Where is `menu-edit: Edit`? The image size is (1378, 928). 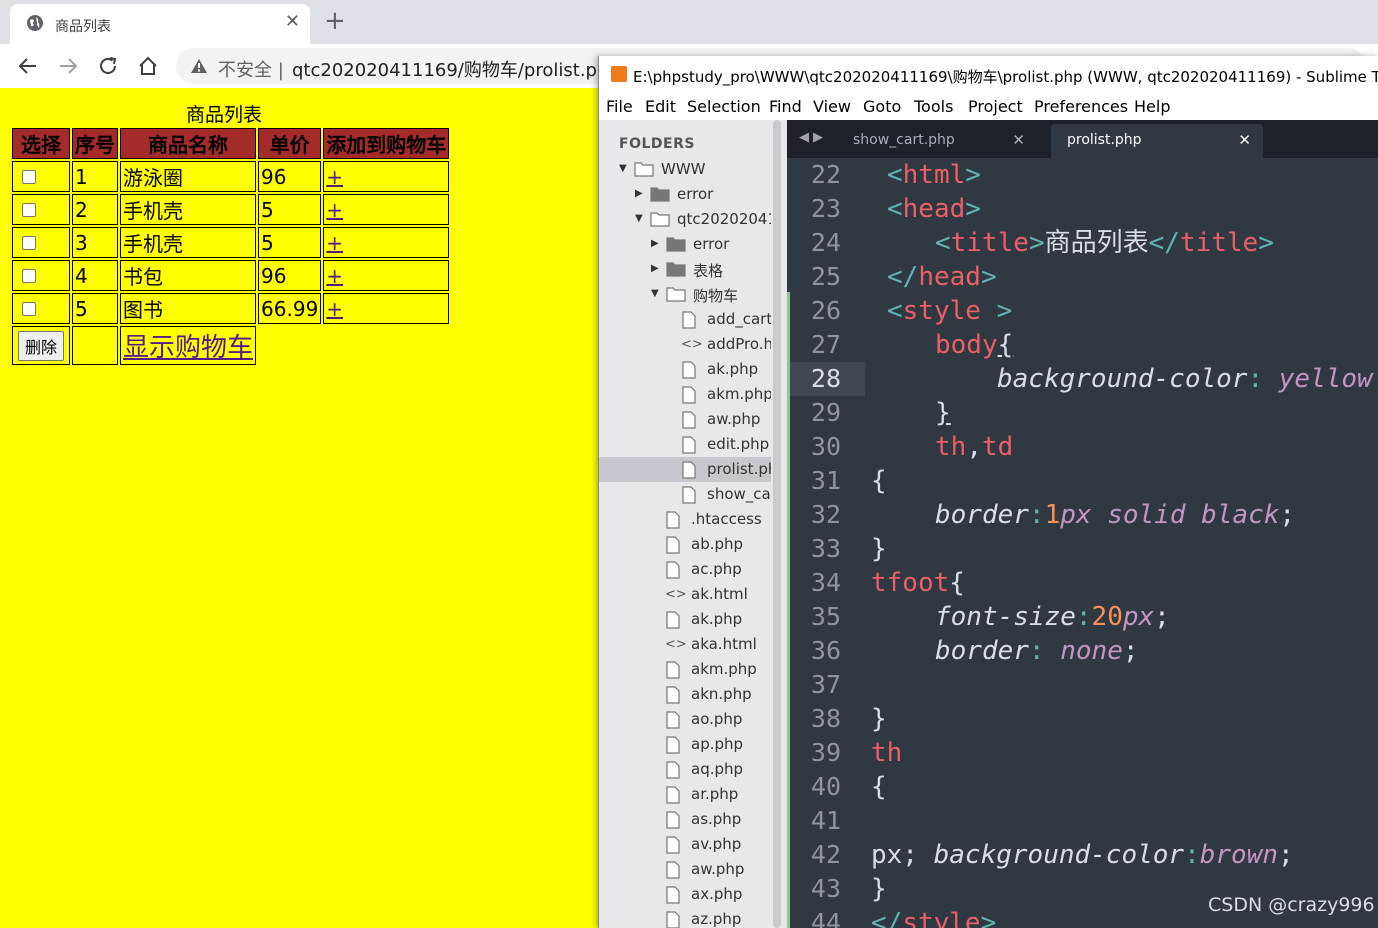
menu-edit: Edit is located at coordinates (660, 106).